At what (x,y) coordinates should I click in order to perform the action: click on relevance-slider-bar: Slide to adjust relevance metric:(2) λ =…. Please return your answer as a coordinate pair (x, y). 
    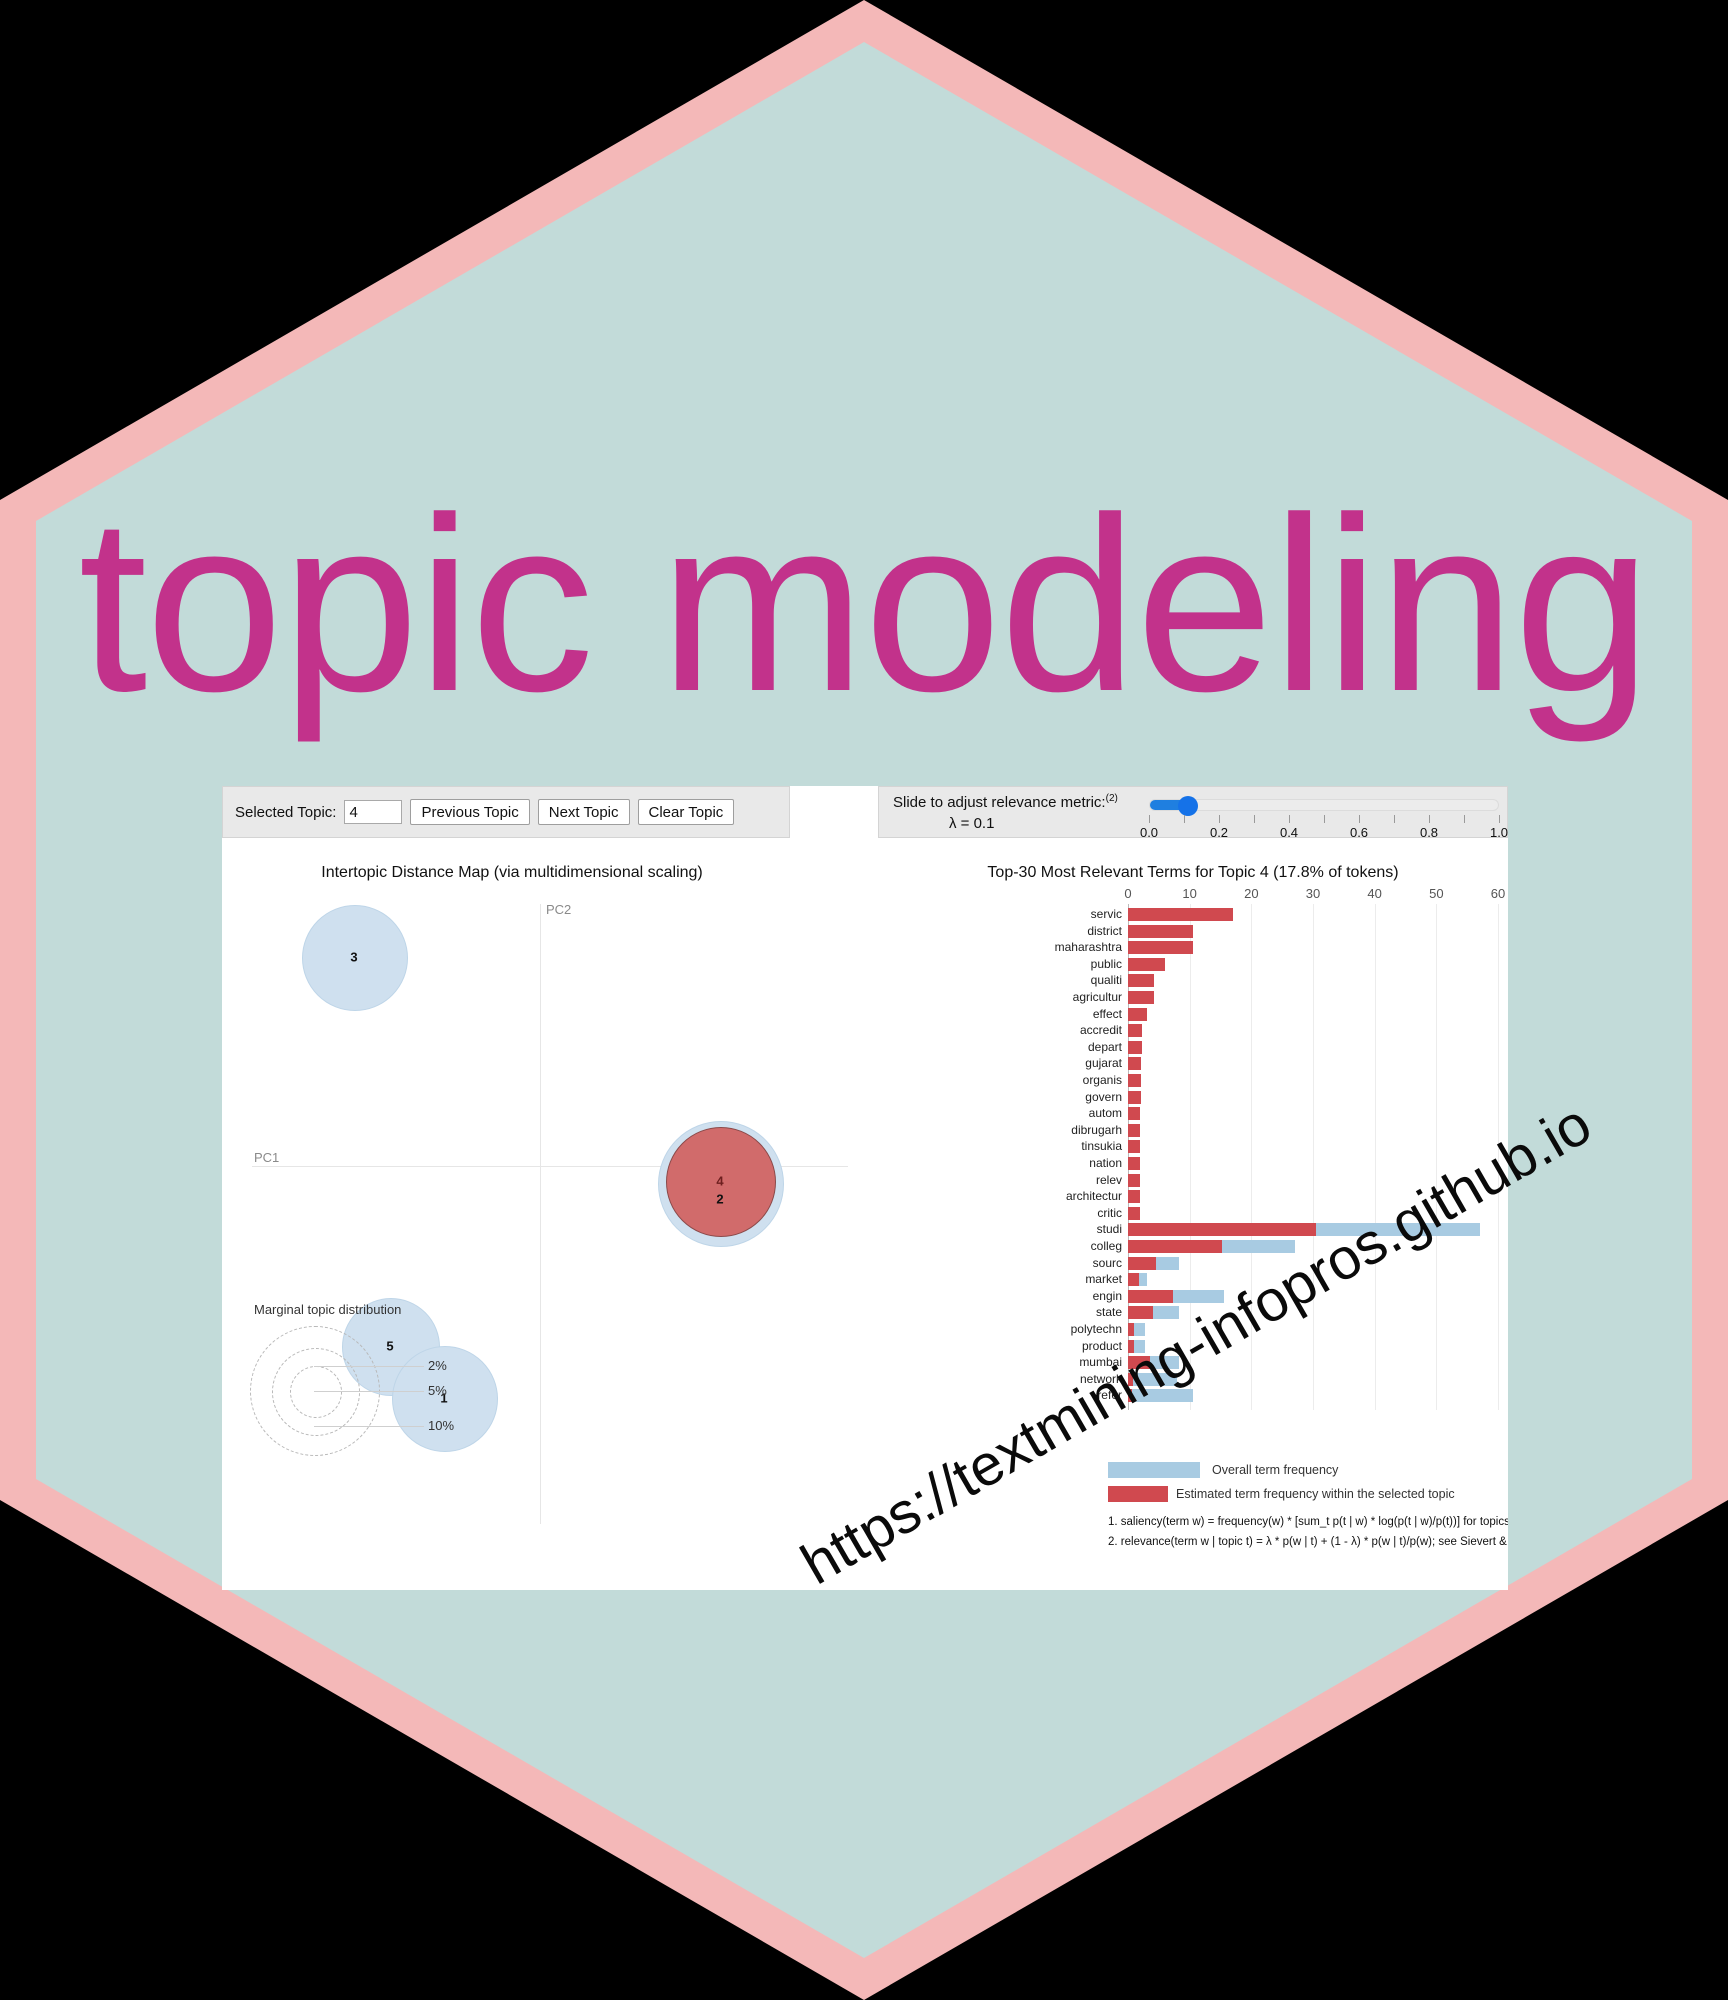
    Looking at the image, I should click on (1193, 813).